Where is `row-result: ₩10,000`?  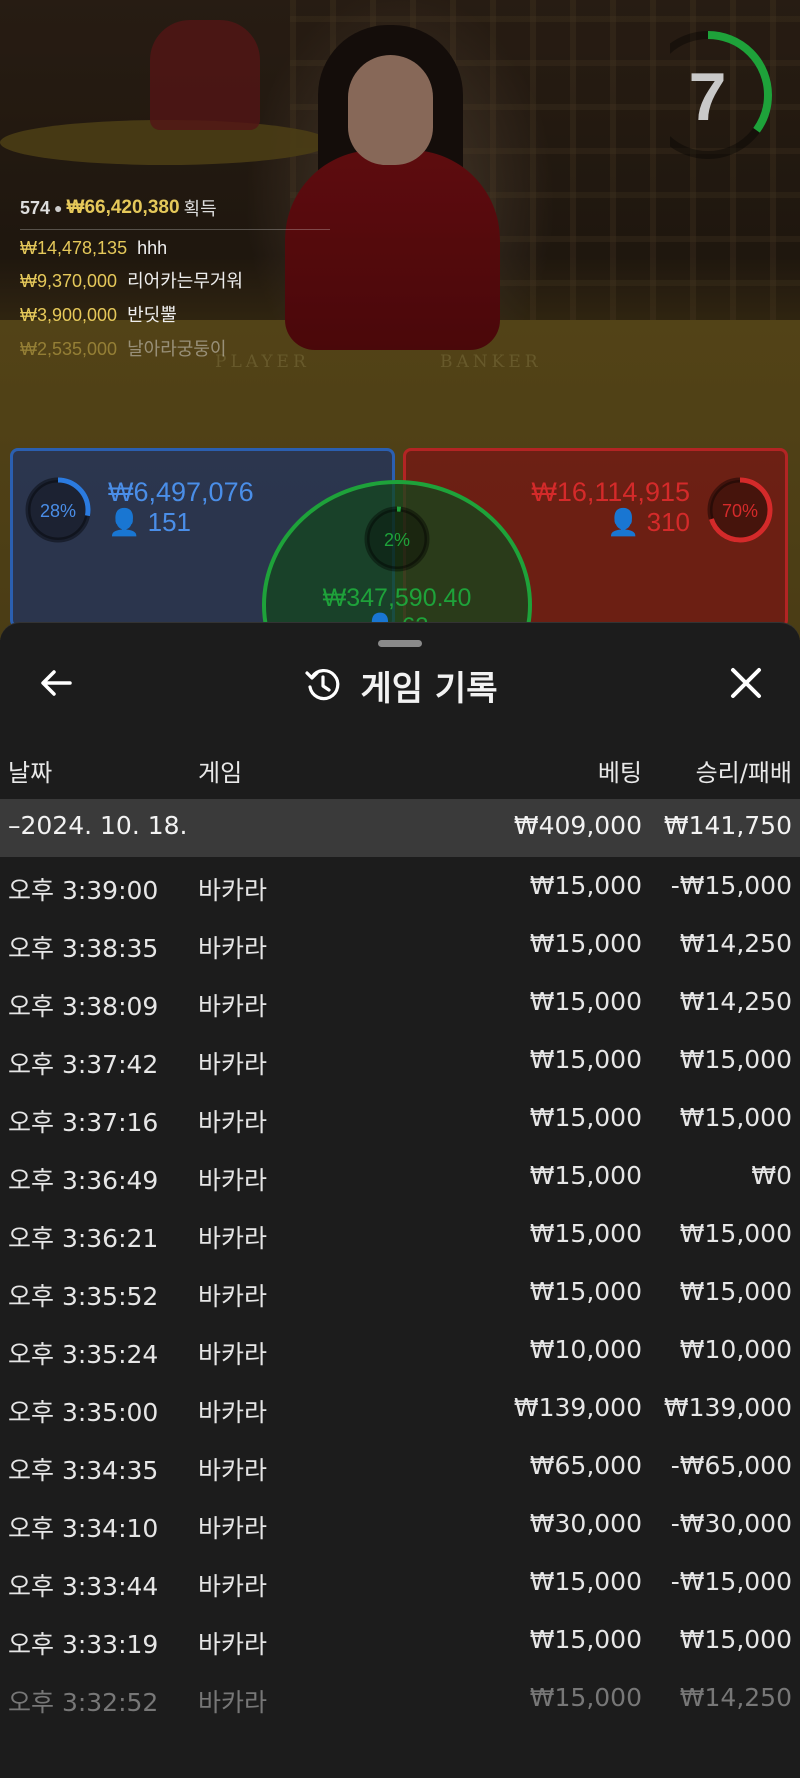 row-result: ₩10,000 is located at coordinates (735, 1349).